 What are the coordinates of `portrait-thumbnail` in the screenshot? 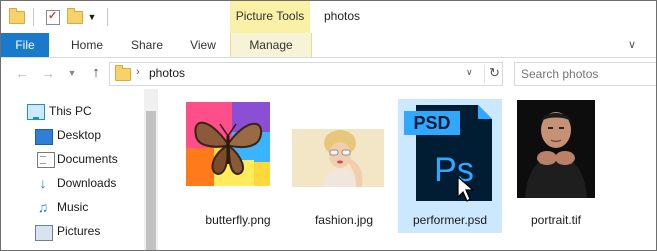 It's located at (556, 149).